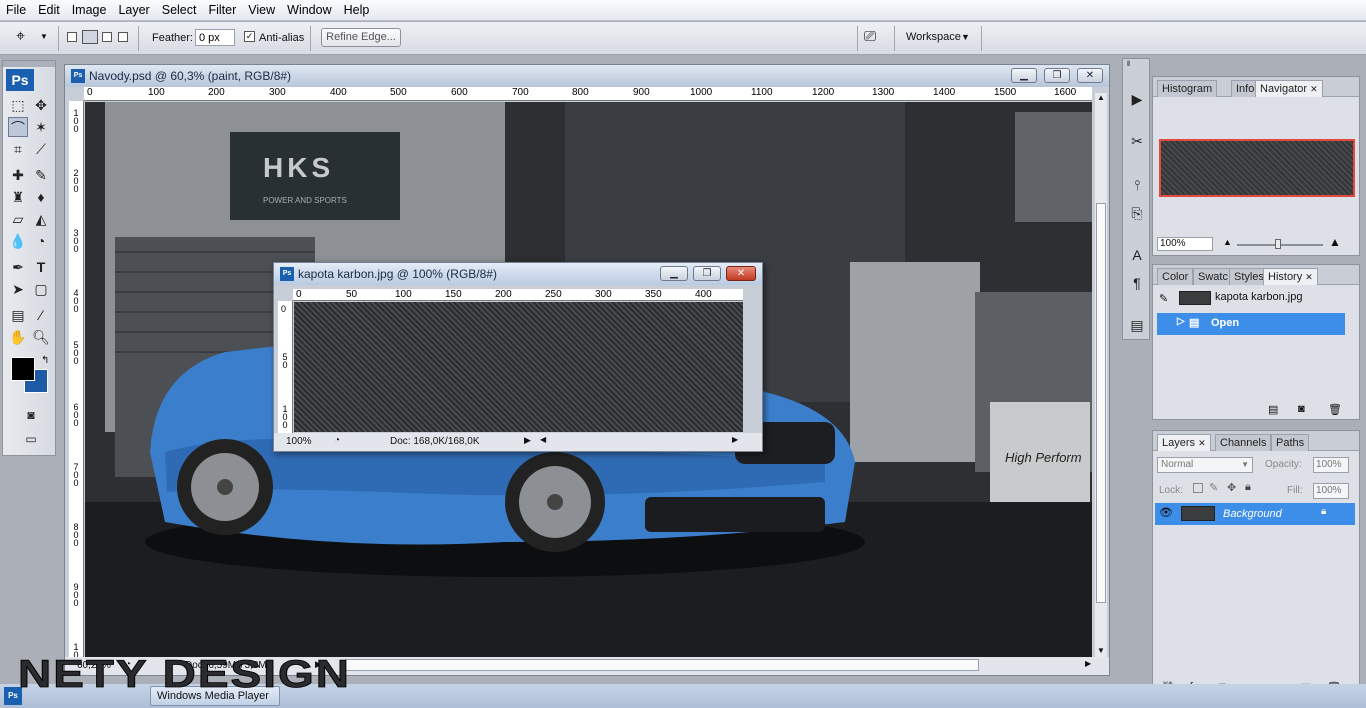 Image resolution: width=1366 pixels, height=708 pixels. Describe the element at coordinates (41, 289) in the screenshot. I see `shape-tool-icon: ▢` at that location.